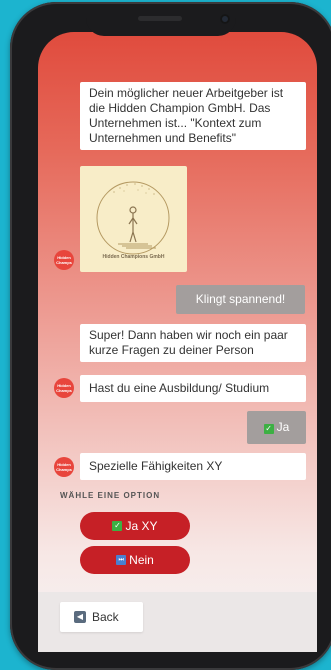 This screenshot has height=670, width=331. Describe the element at coordinates (160, 18) in the screenshot. I see `speaker-grille` at that location.